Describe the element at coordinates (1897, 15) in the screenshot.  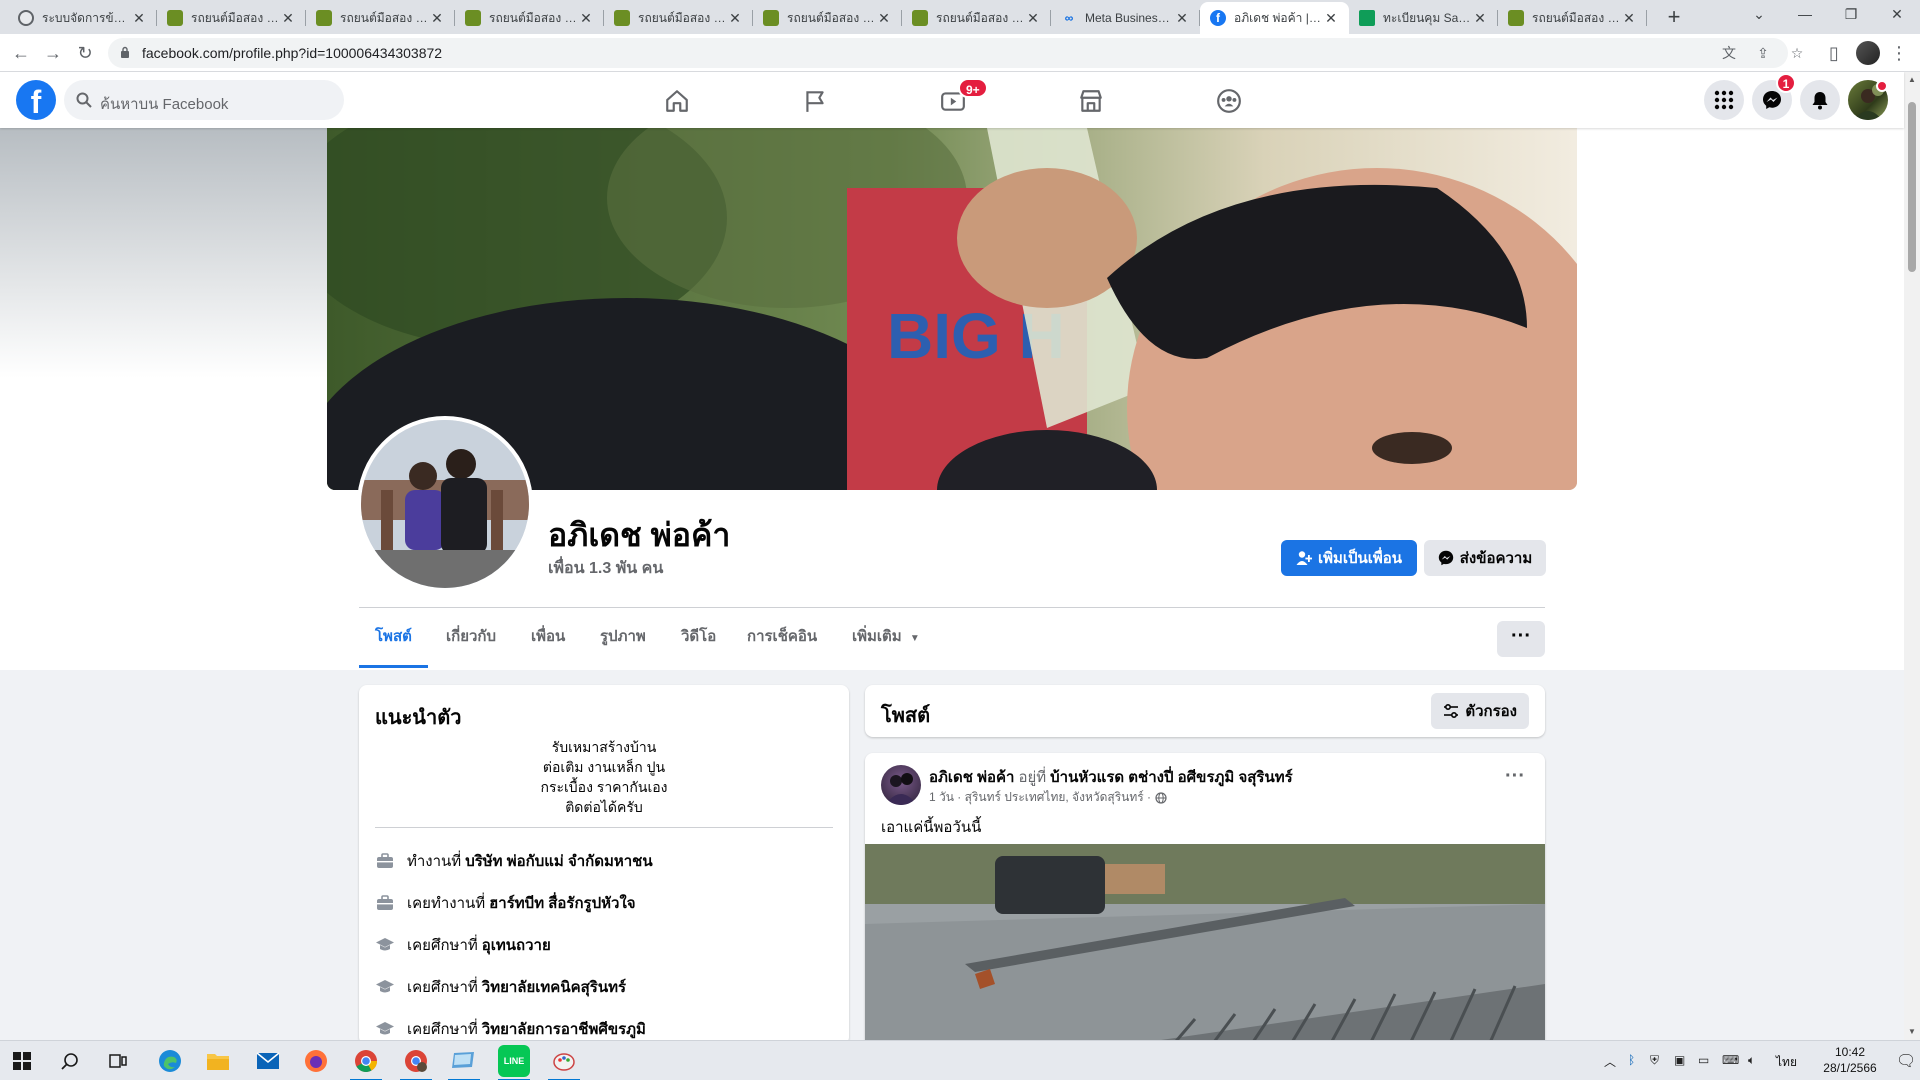
I see `close-window-icon: ✕` at that location.